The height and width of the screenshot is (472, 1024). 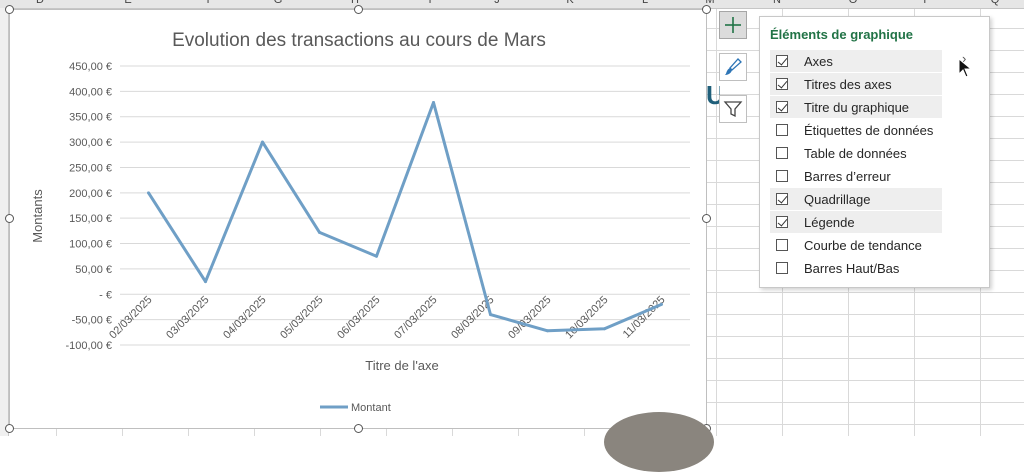 What do you see at coordinates (90, 168) in the screenshot?
I see `y-tick-label: 250,00 €` at bounding box center [90, 168].